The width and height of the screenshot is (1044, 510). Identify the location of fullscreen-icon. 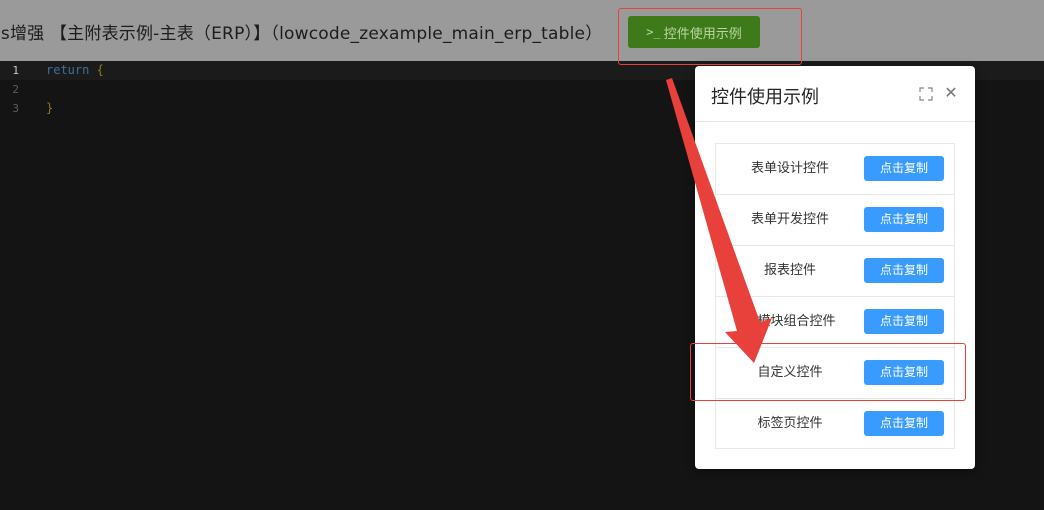
(926, 94).